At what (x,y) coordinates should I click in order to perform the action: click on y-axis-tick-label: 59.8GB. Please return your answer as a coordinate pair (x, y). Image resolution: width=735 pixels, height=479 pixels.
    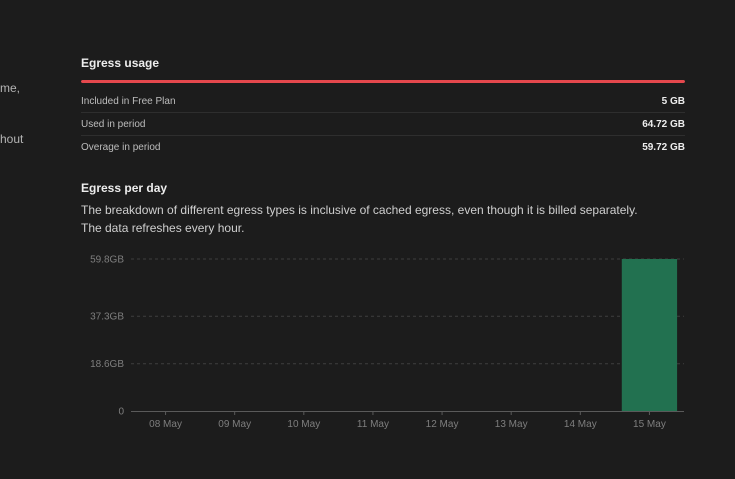
    Looking at the image, I should click on (107, 260).